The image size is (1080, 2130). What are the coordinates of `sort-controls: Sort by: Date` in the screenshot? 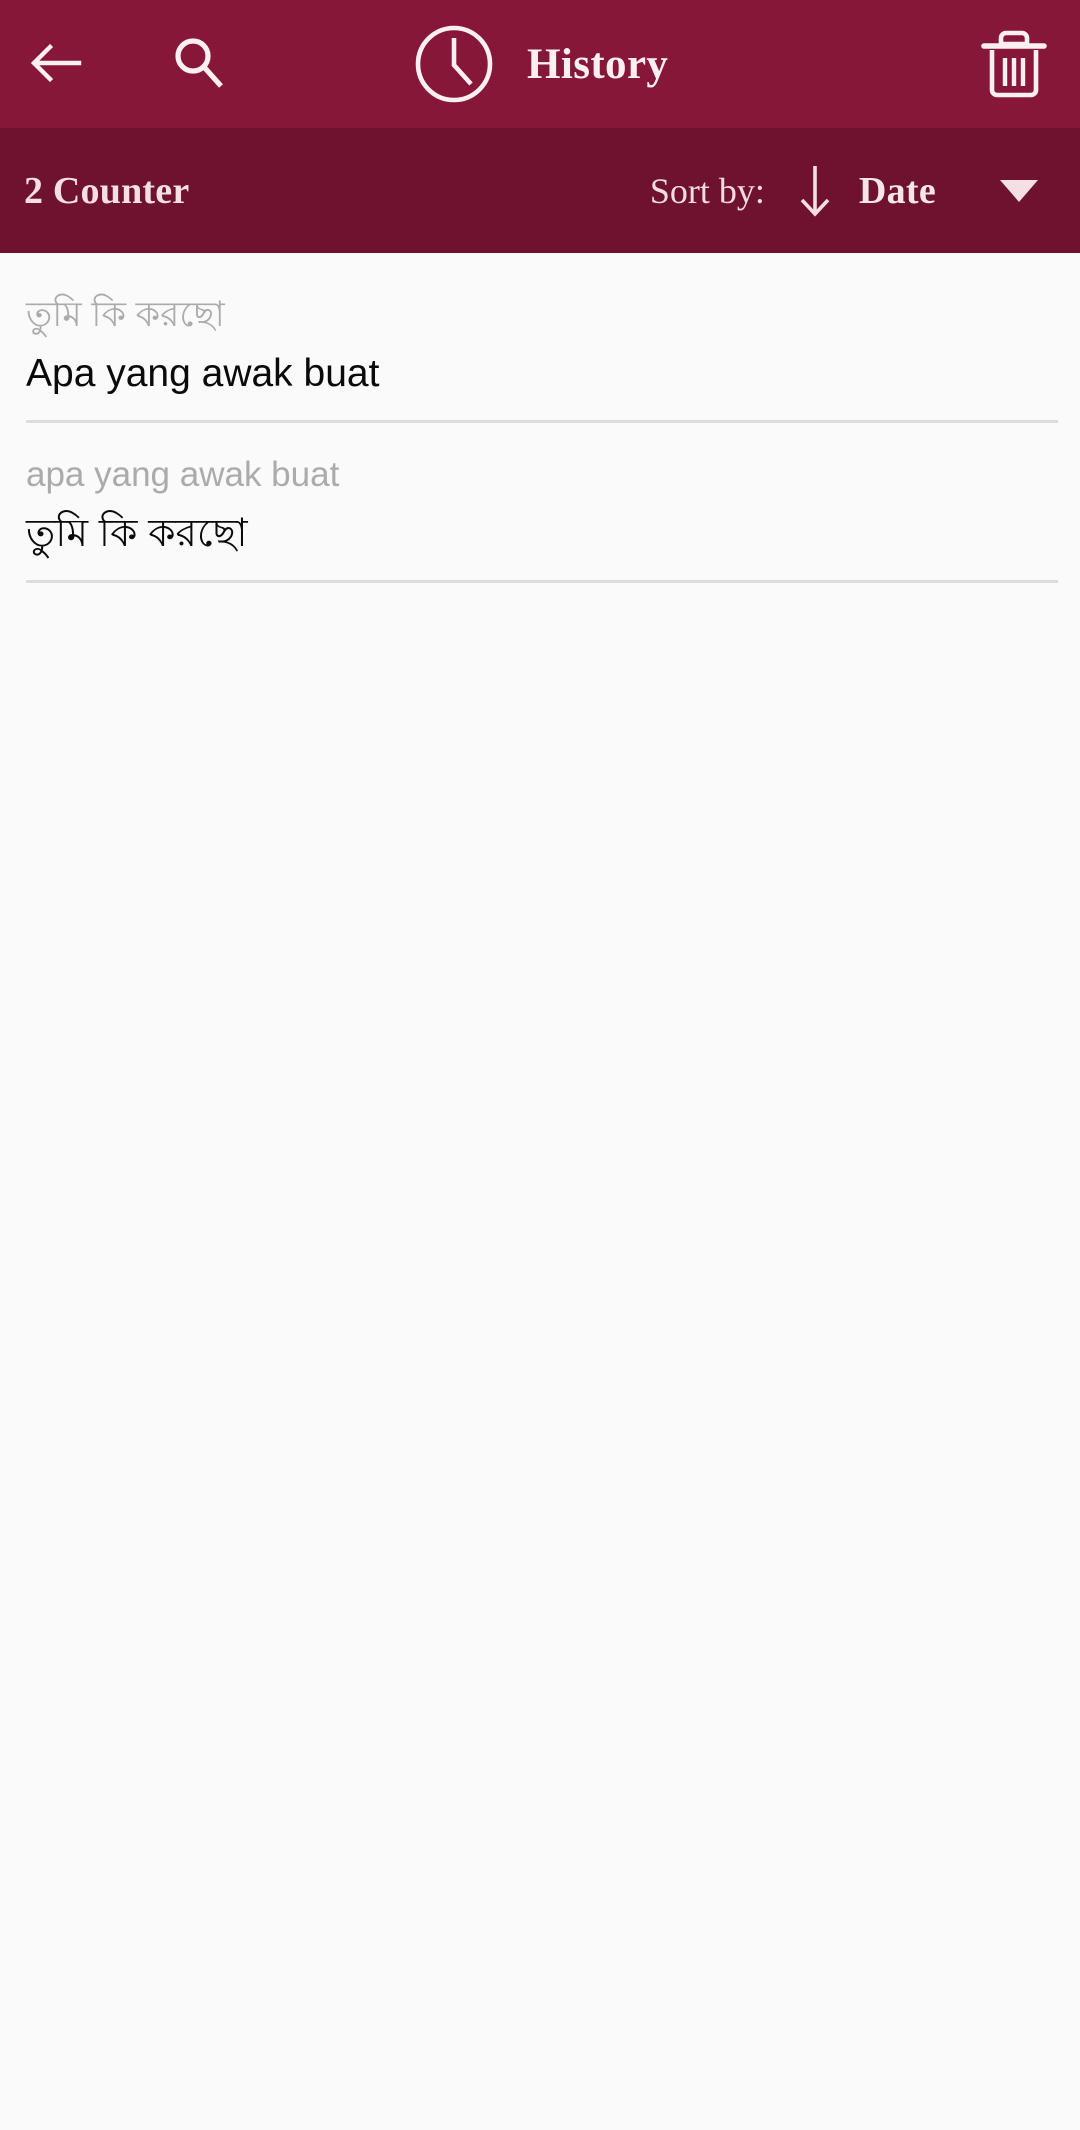 It's located at (865, 190).